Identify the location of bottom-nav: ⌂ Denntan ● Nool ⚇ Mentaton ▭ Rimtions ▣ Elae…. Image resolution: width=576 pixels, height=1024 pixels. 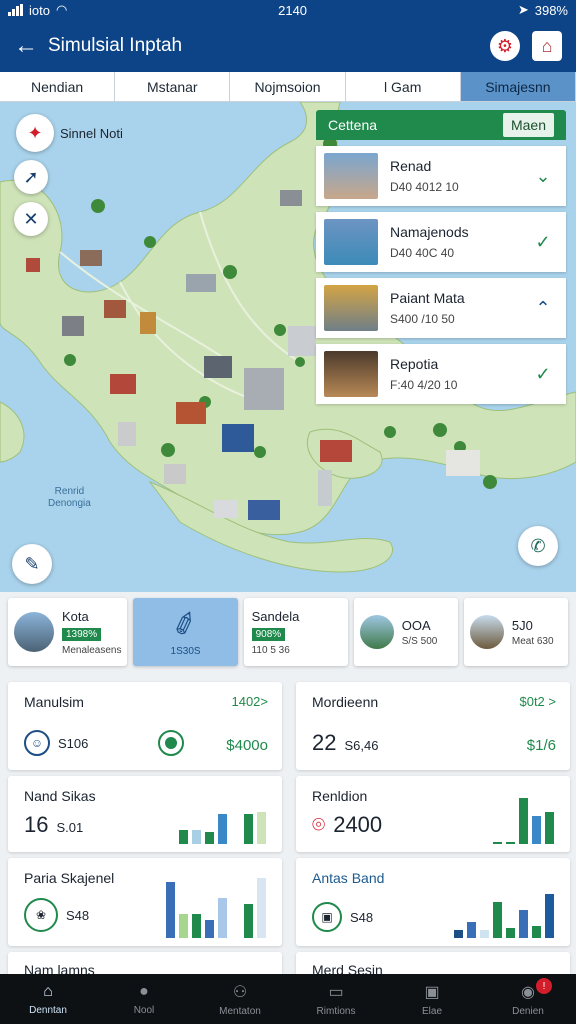
(288, 999).